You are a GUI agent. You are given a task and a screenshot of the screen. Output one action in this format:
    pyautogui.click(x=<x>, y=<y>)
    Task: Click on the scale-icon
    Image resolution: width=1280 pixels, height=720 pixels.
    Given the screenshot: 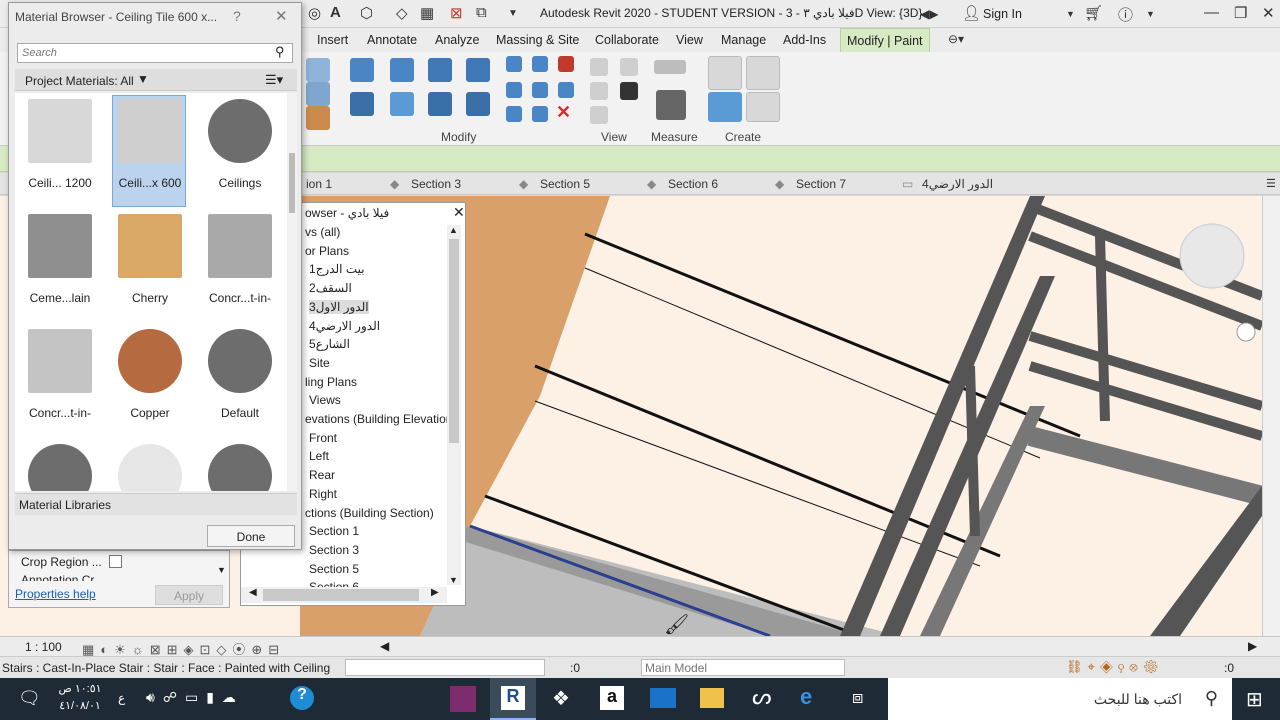 What is the action you would take?
    pyautogui.click(x=540, y=90)
    